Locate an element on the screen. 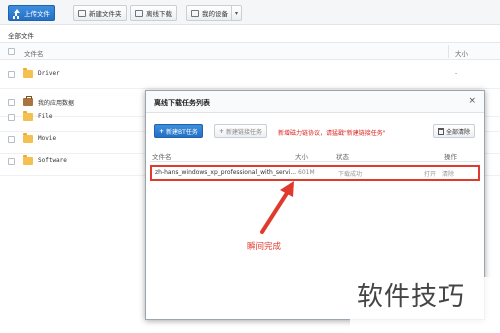  annotation-label: 瞬间完成 is located at coordinates (264, 247).